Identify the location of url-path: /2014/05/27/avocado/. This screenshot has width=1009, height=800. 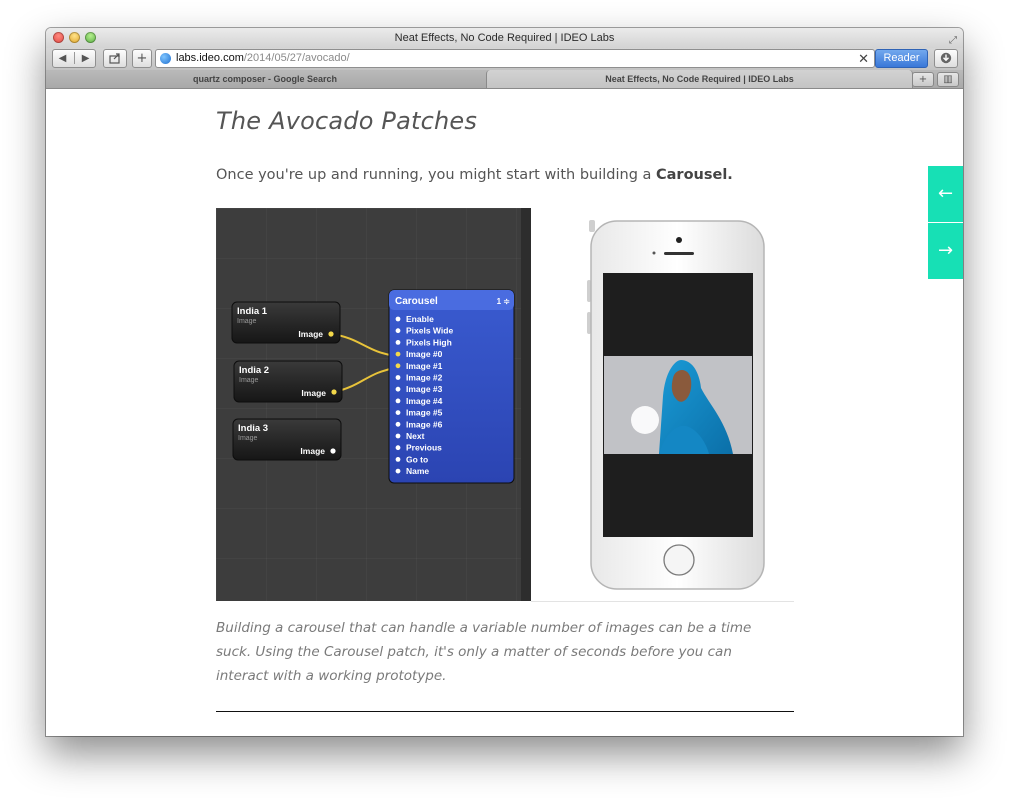
(296, 58).